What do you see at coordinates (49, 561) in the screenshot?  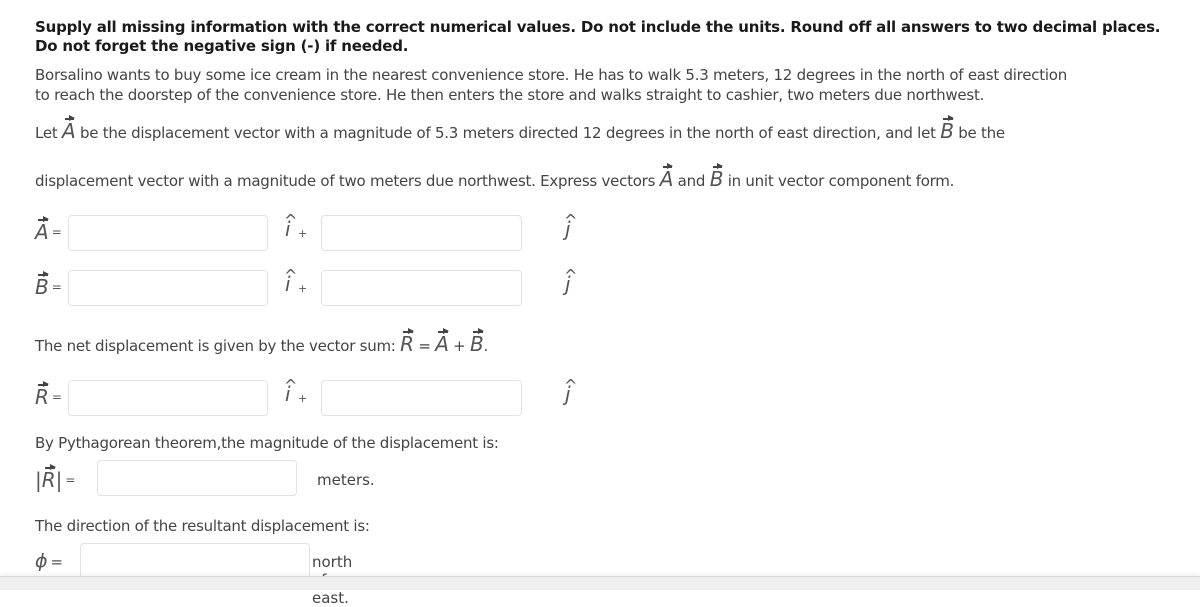 I see `direction-label: ϕ =` at bounding box center [49, 561].